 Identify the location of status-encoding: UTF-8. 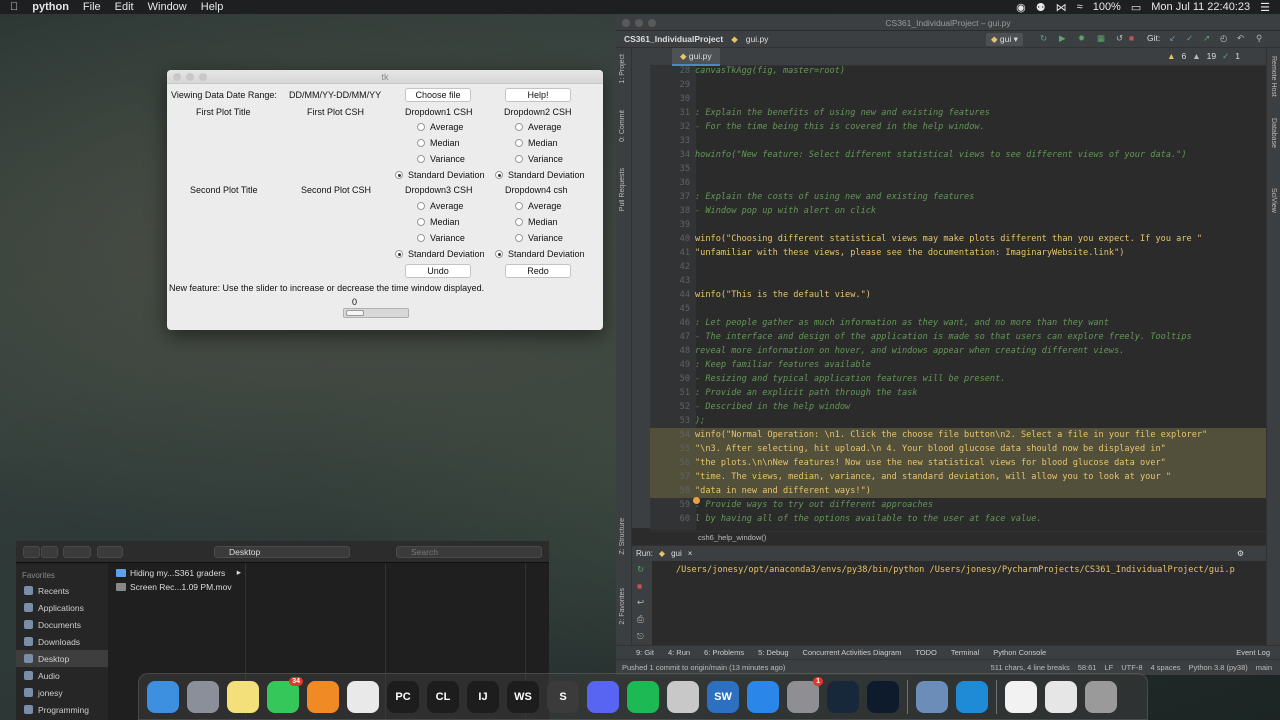
(1131, 667).